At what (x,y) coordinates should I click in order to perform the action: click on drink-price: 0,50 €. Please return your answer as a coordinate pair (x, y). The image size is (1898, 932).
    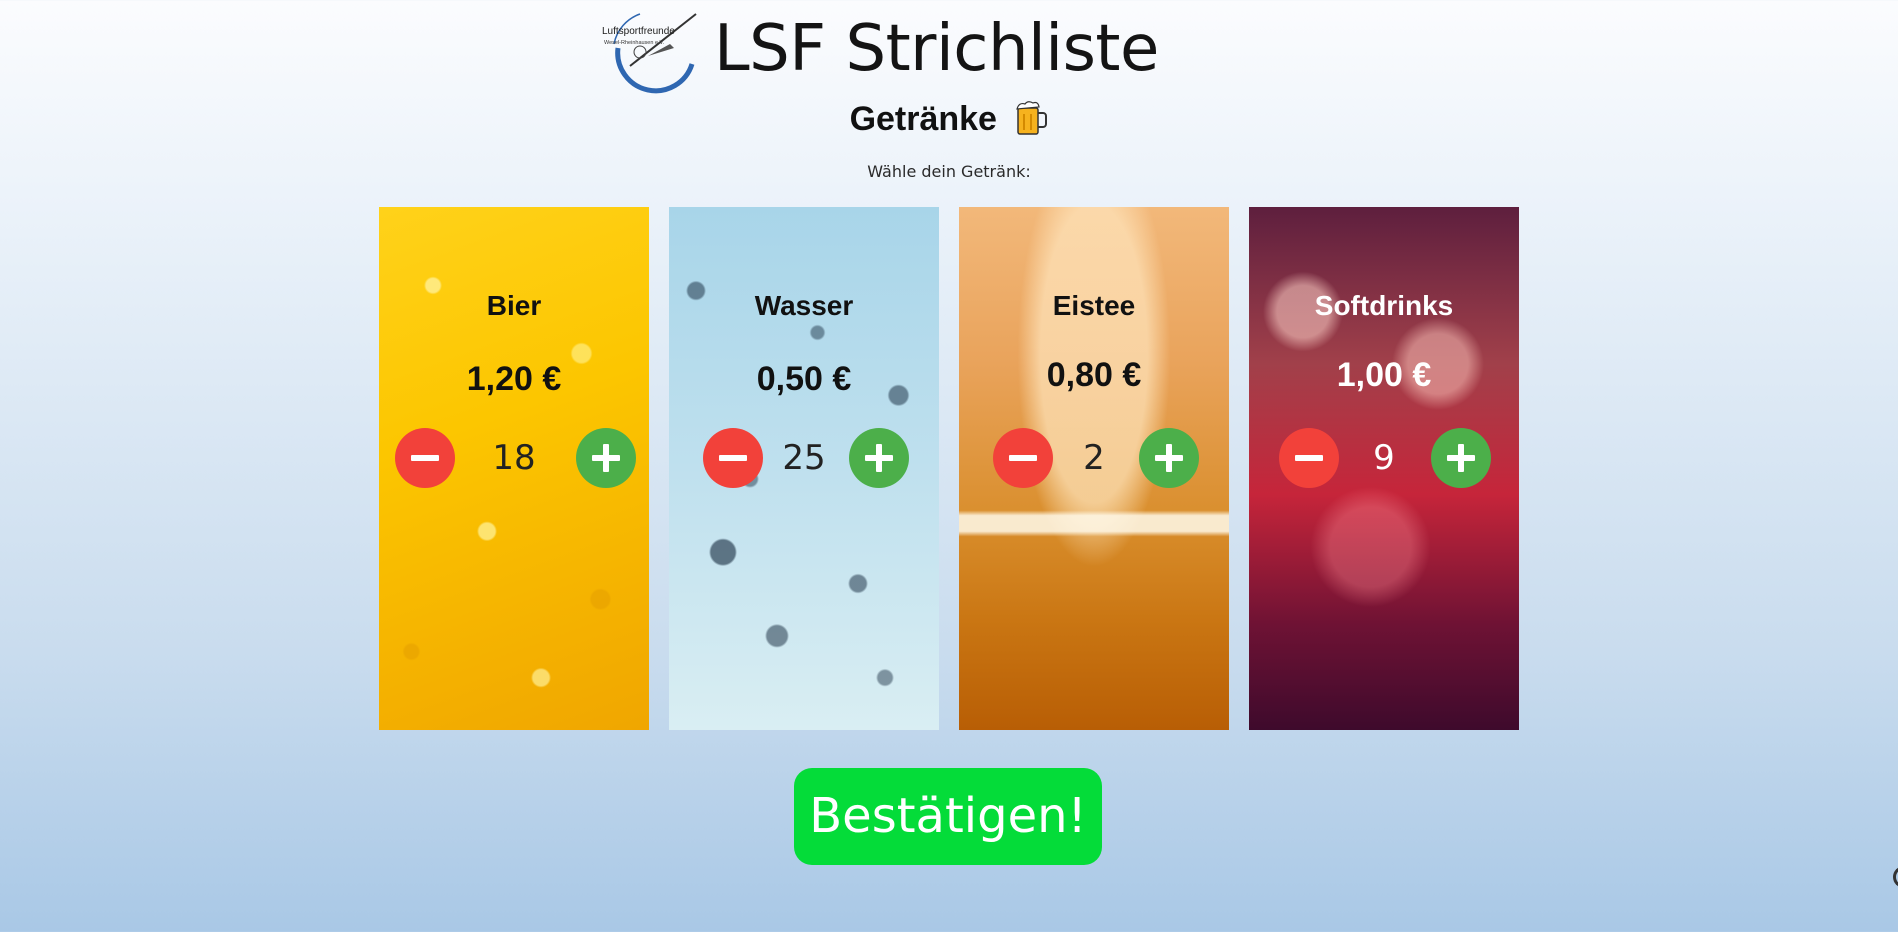
    Looking at the image, I should click on (804, 379).